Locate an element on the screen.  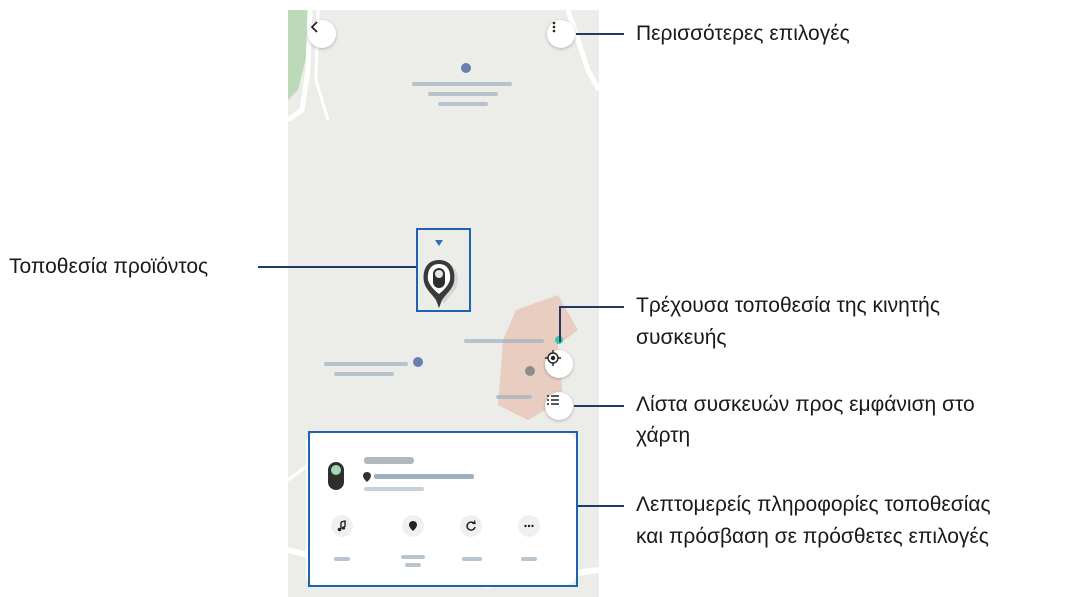
callout-details-line2: και πρόσβαση σε πρόσθετες επιλογές is located at coordinates (812, 536).